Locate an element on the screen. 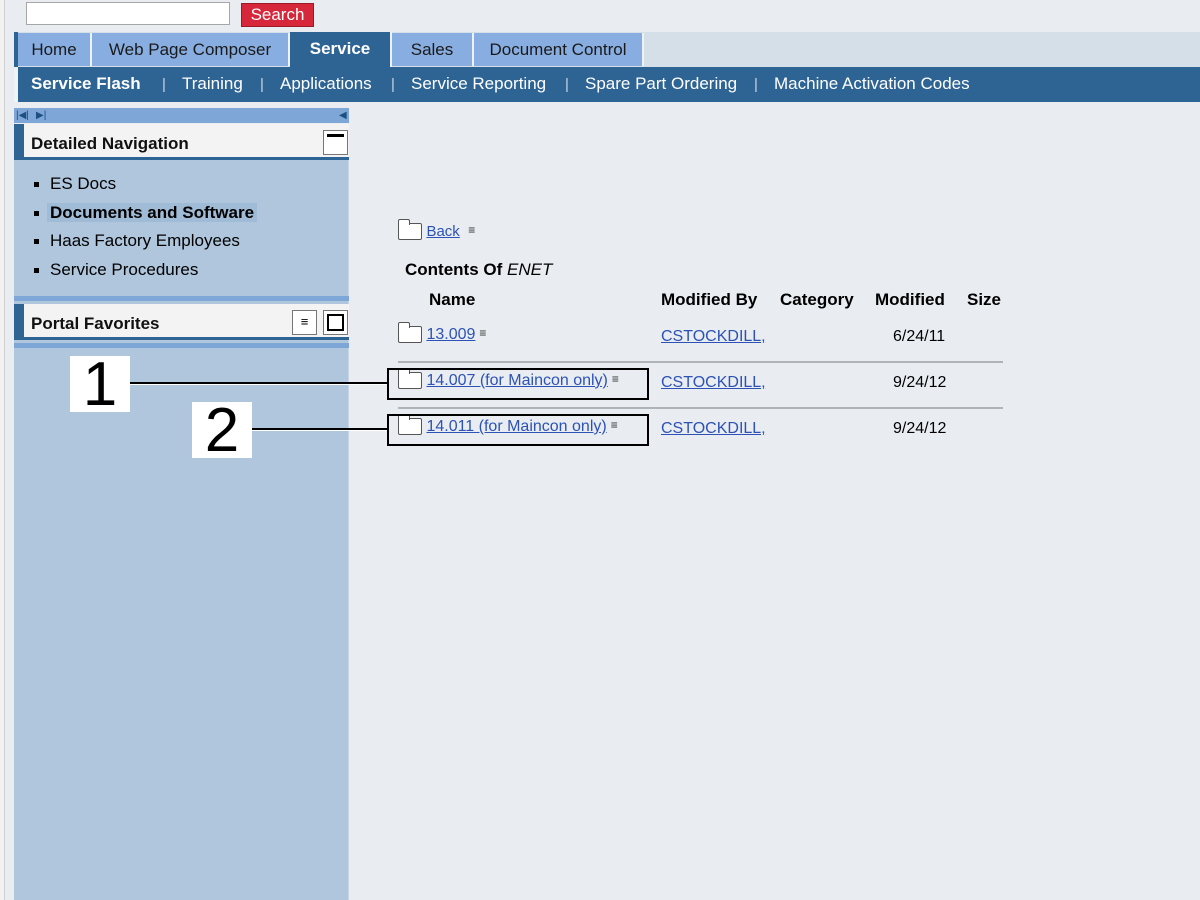 Image resolution: width=1200 pixels, height=900 pixels. callout-2-highlight is located at coordinates (518, 430).